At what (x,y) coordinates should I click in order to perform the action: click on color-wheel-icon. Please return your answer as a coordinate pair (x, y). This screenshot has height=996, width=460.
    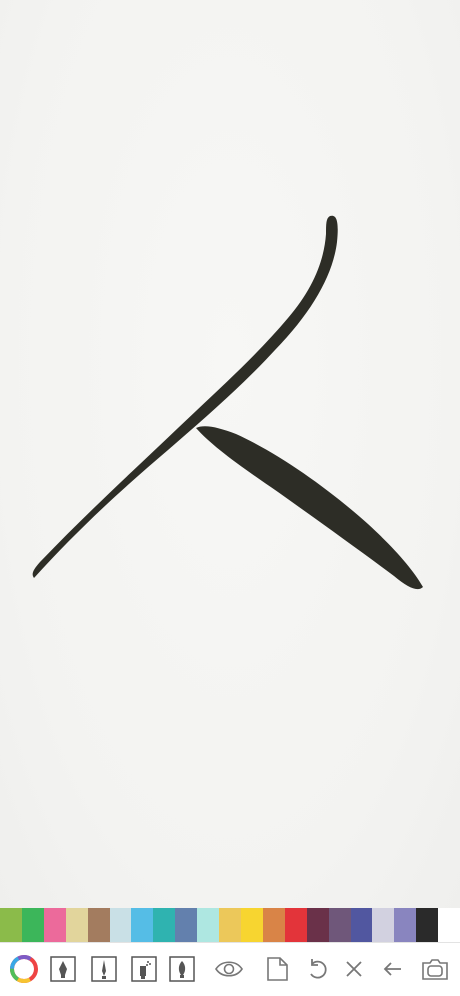
    Looking at the image, I should click on (24, 969).